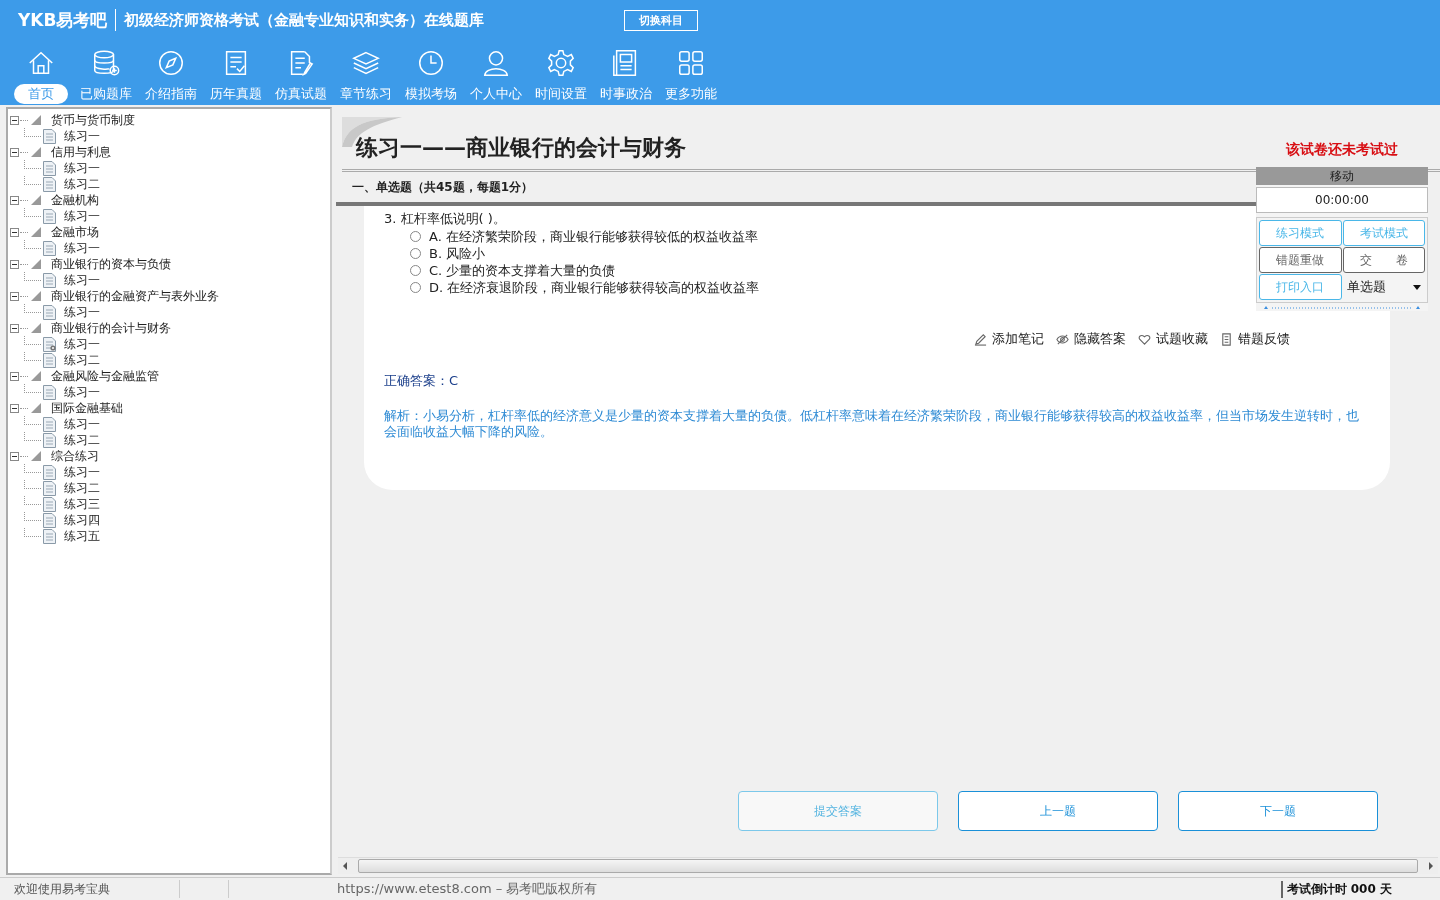 Image resolution: width=1440 pixels, height=900 pixels. Describe the element at coordinates (1383, 287) in the screenshot. I see `question-type-select: 单选题` at that location.